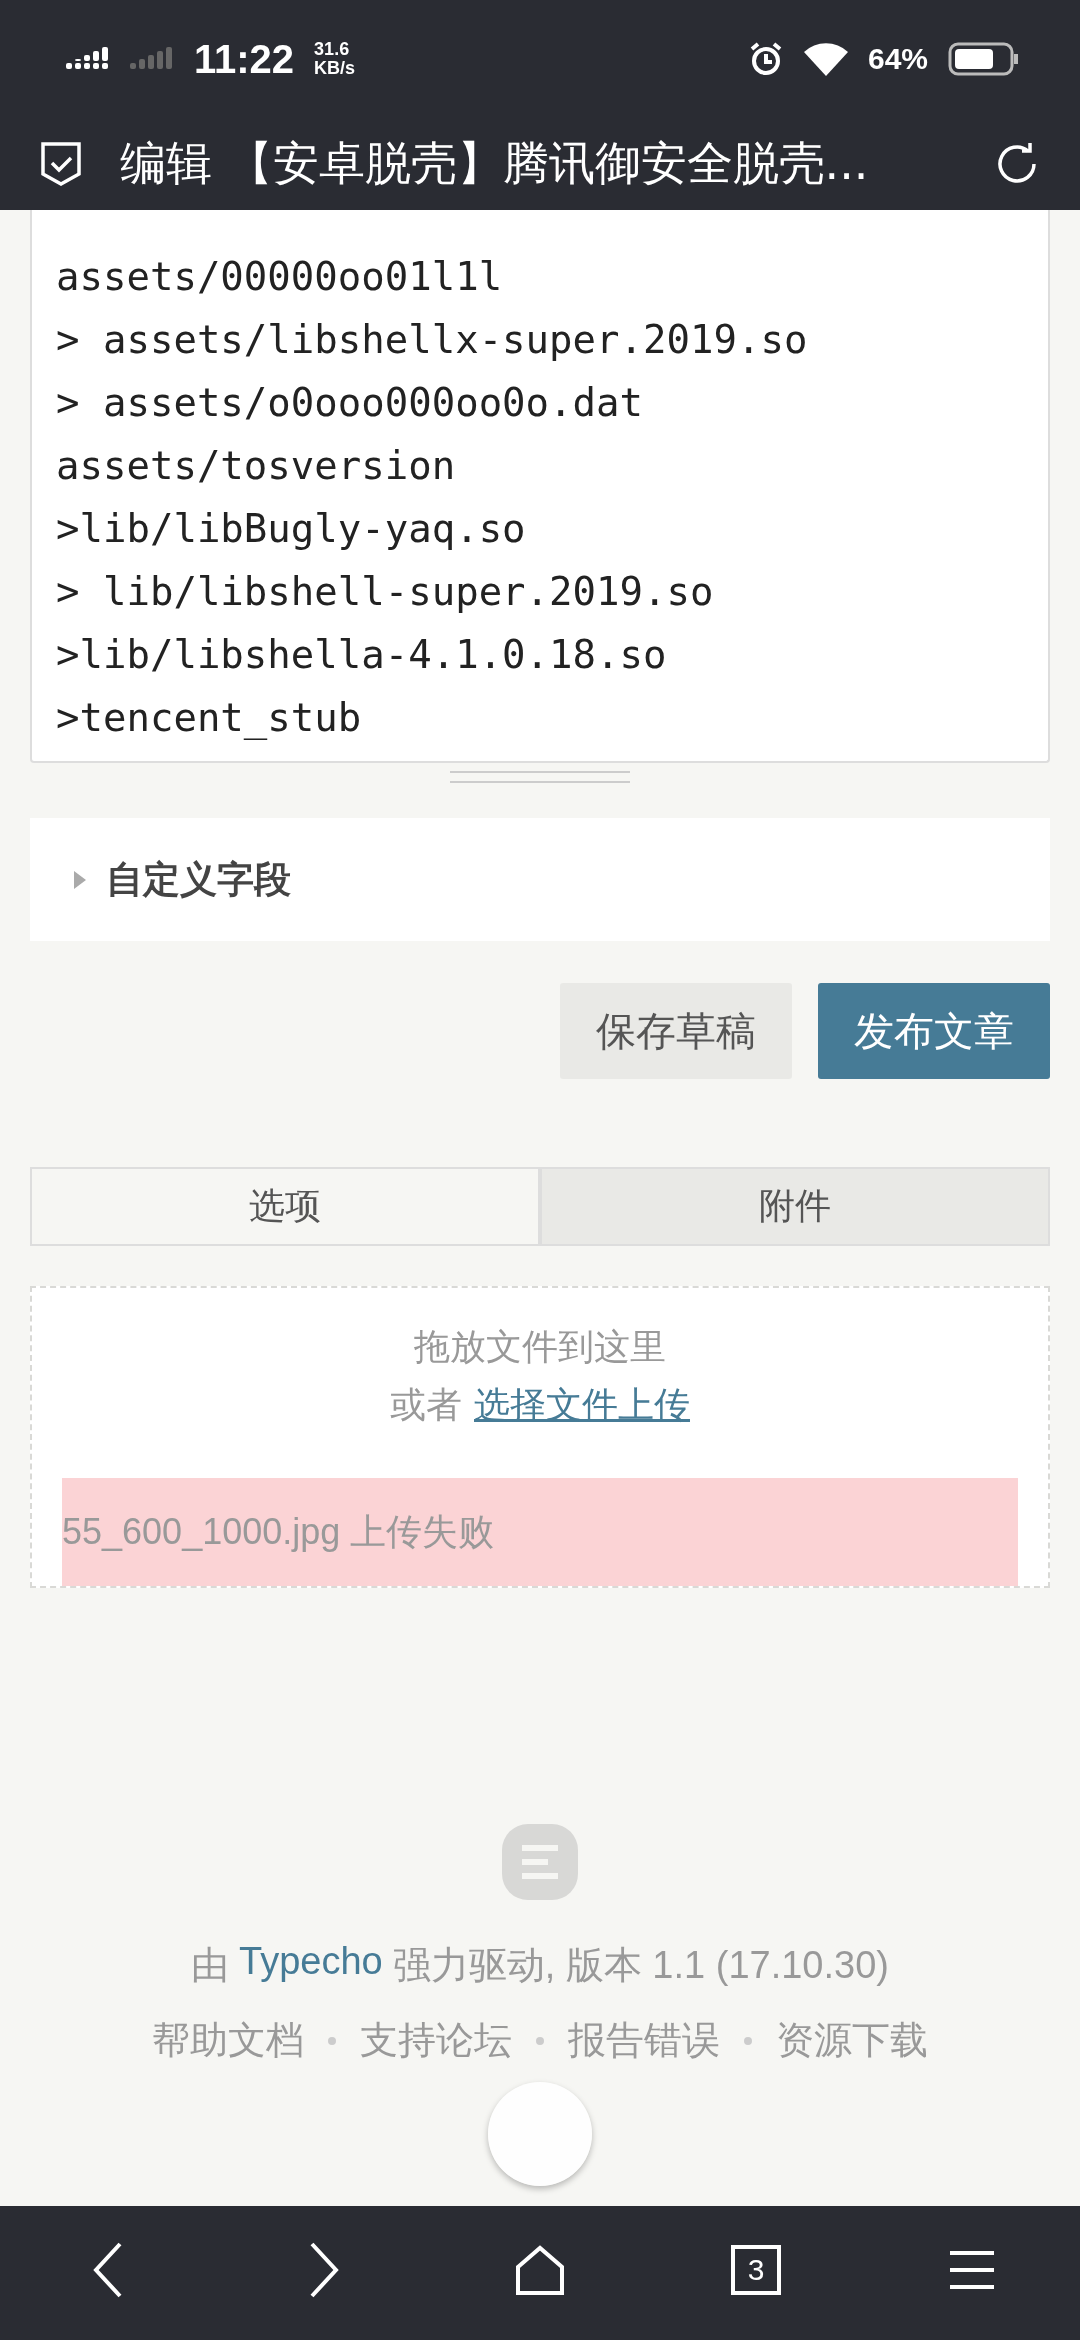 The height and width of the screenshot is (2340, 1080). I want to click on save-draft-button: 保存草稿, so click(676, 1031).